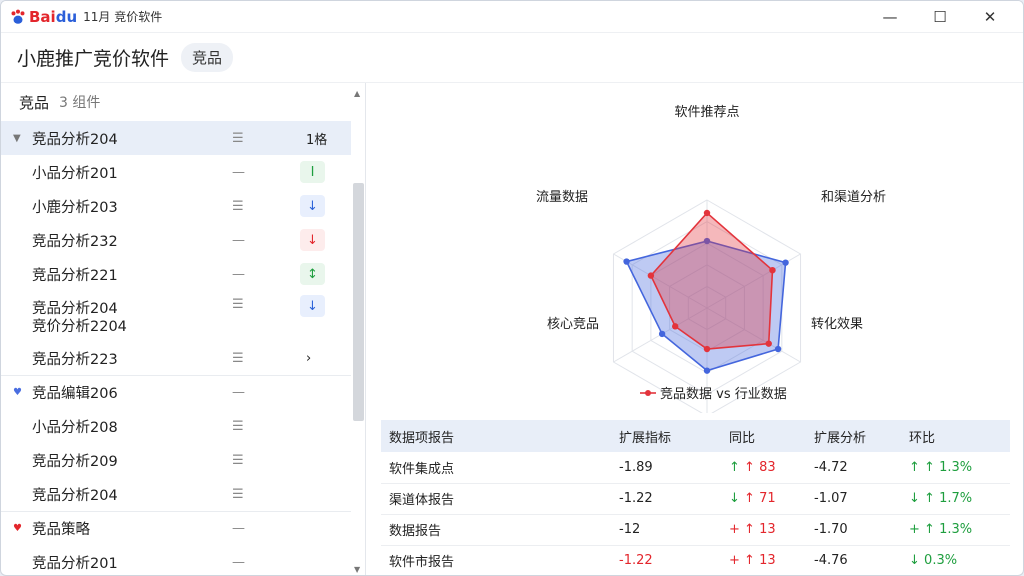 The height and width of the screenshot is (576, 1024). I want to click on radar-axis-label: 核心竞品, so click(573, 324).